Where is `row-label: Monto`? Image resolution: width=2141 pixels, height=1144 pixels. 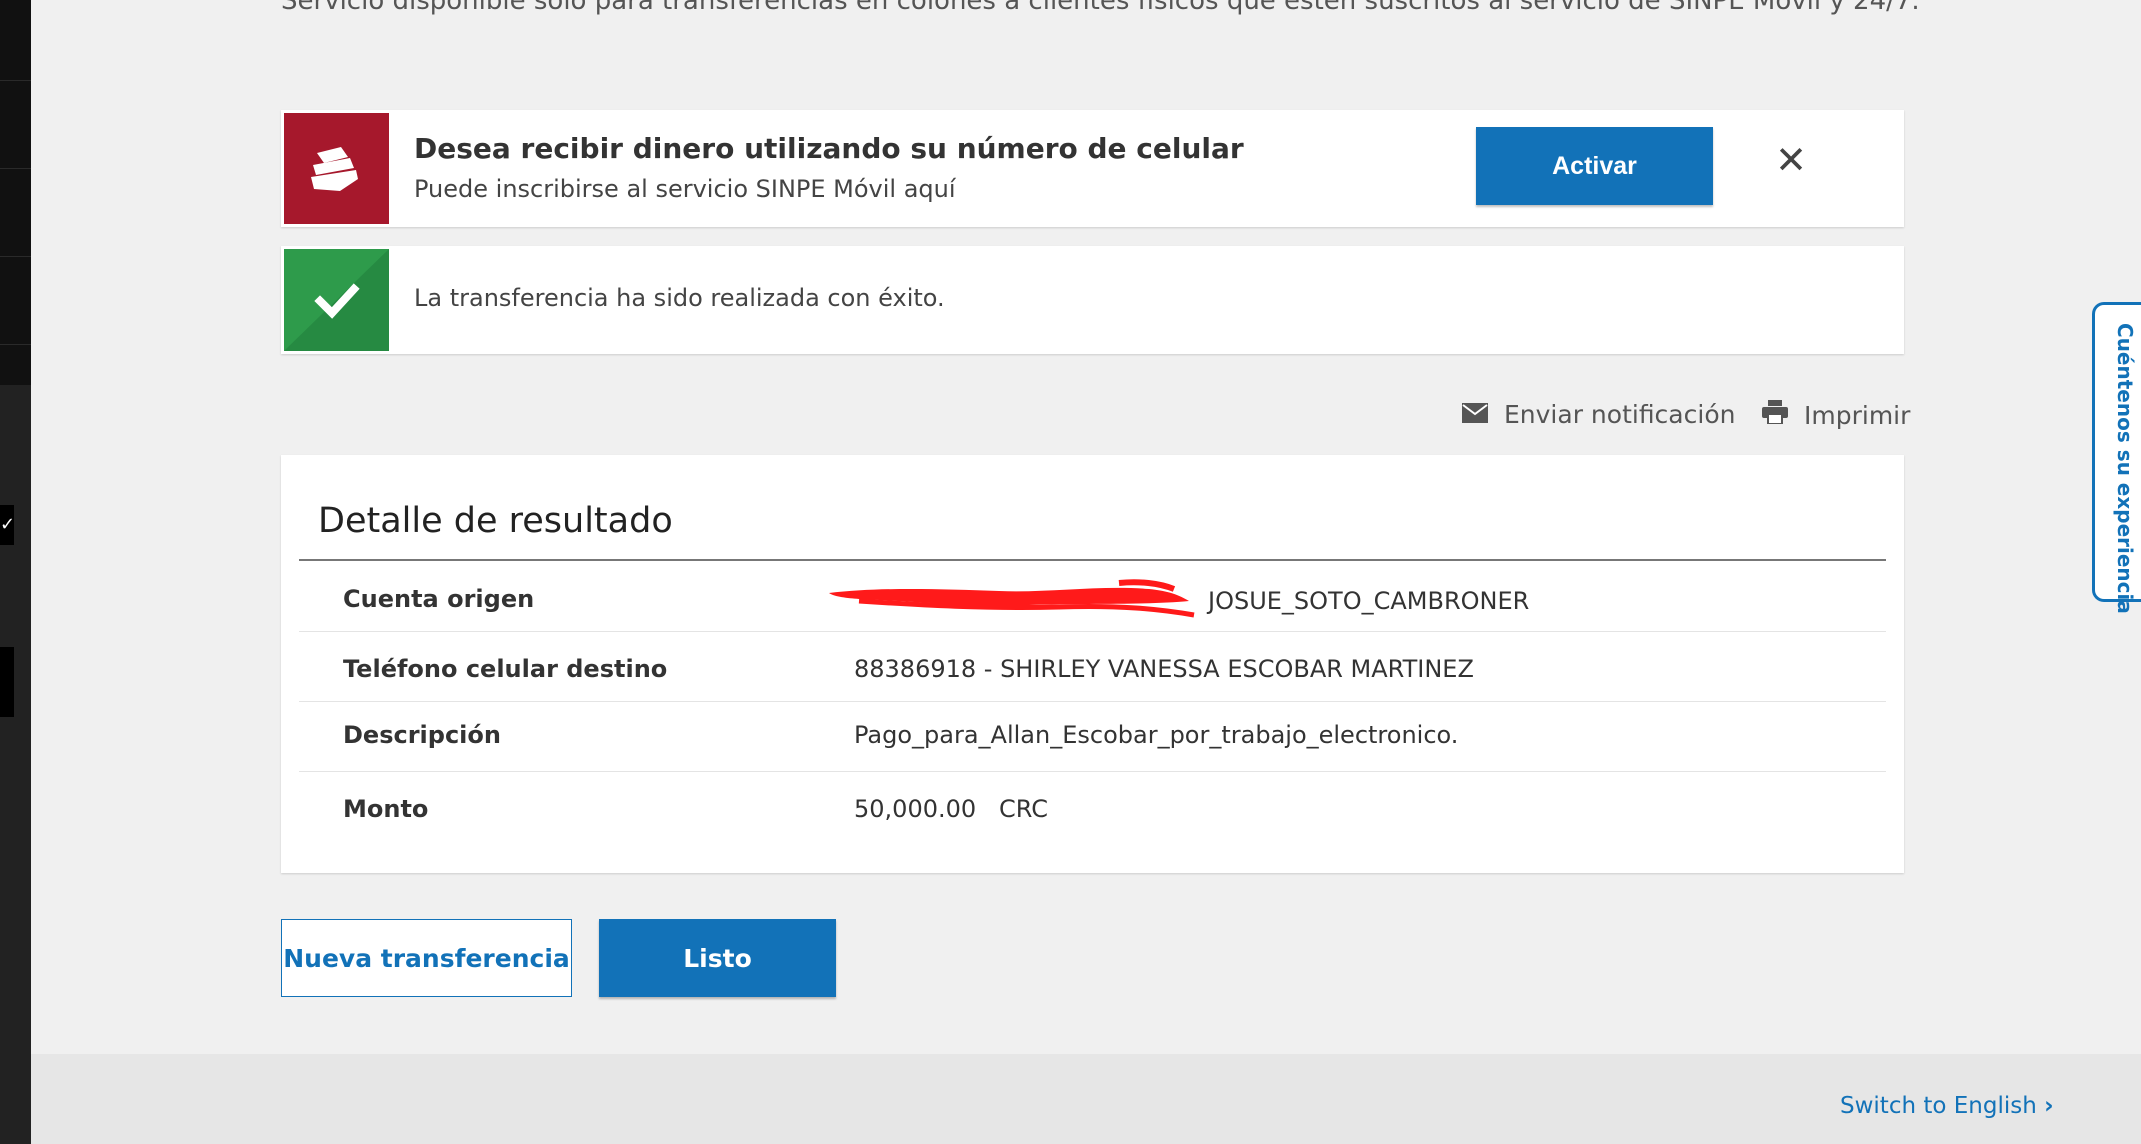 row-label: Monto is located at coordinates (386, 809).